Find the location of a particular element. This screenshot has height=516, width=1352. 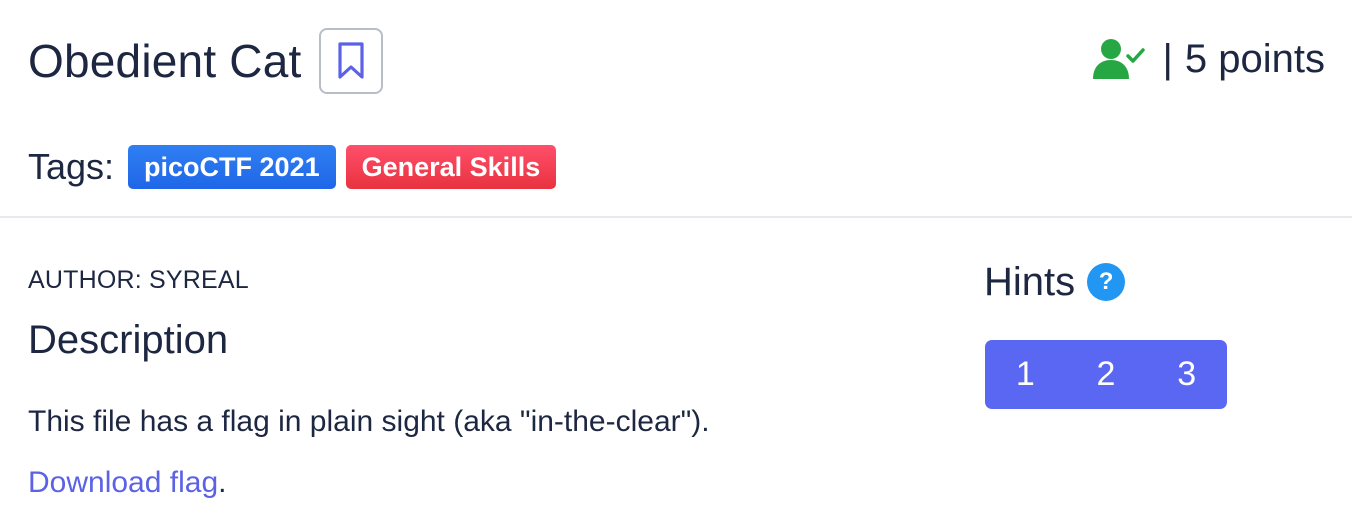

tag-general-skills: General Skills is located at coordinates (451, 167).